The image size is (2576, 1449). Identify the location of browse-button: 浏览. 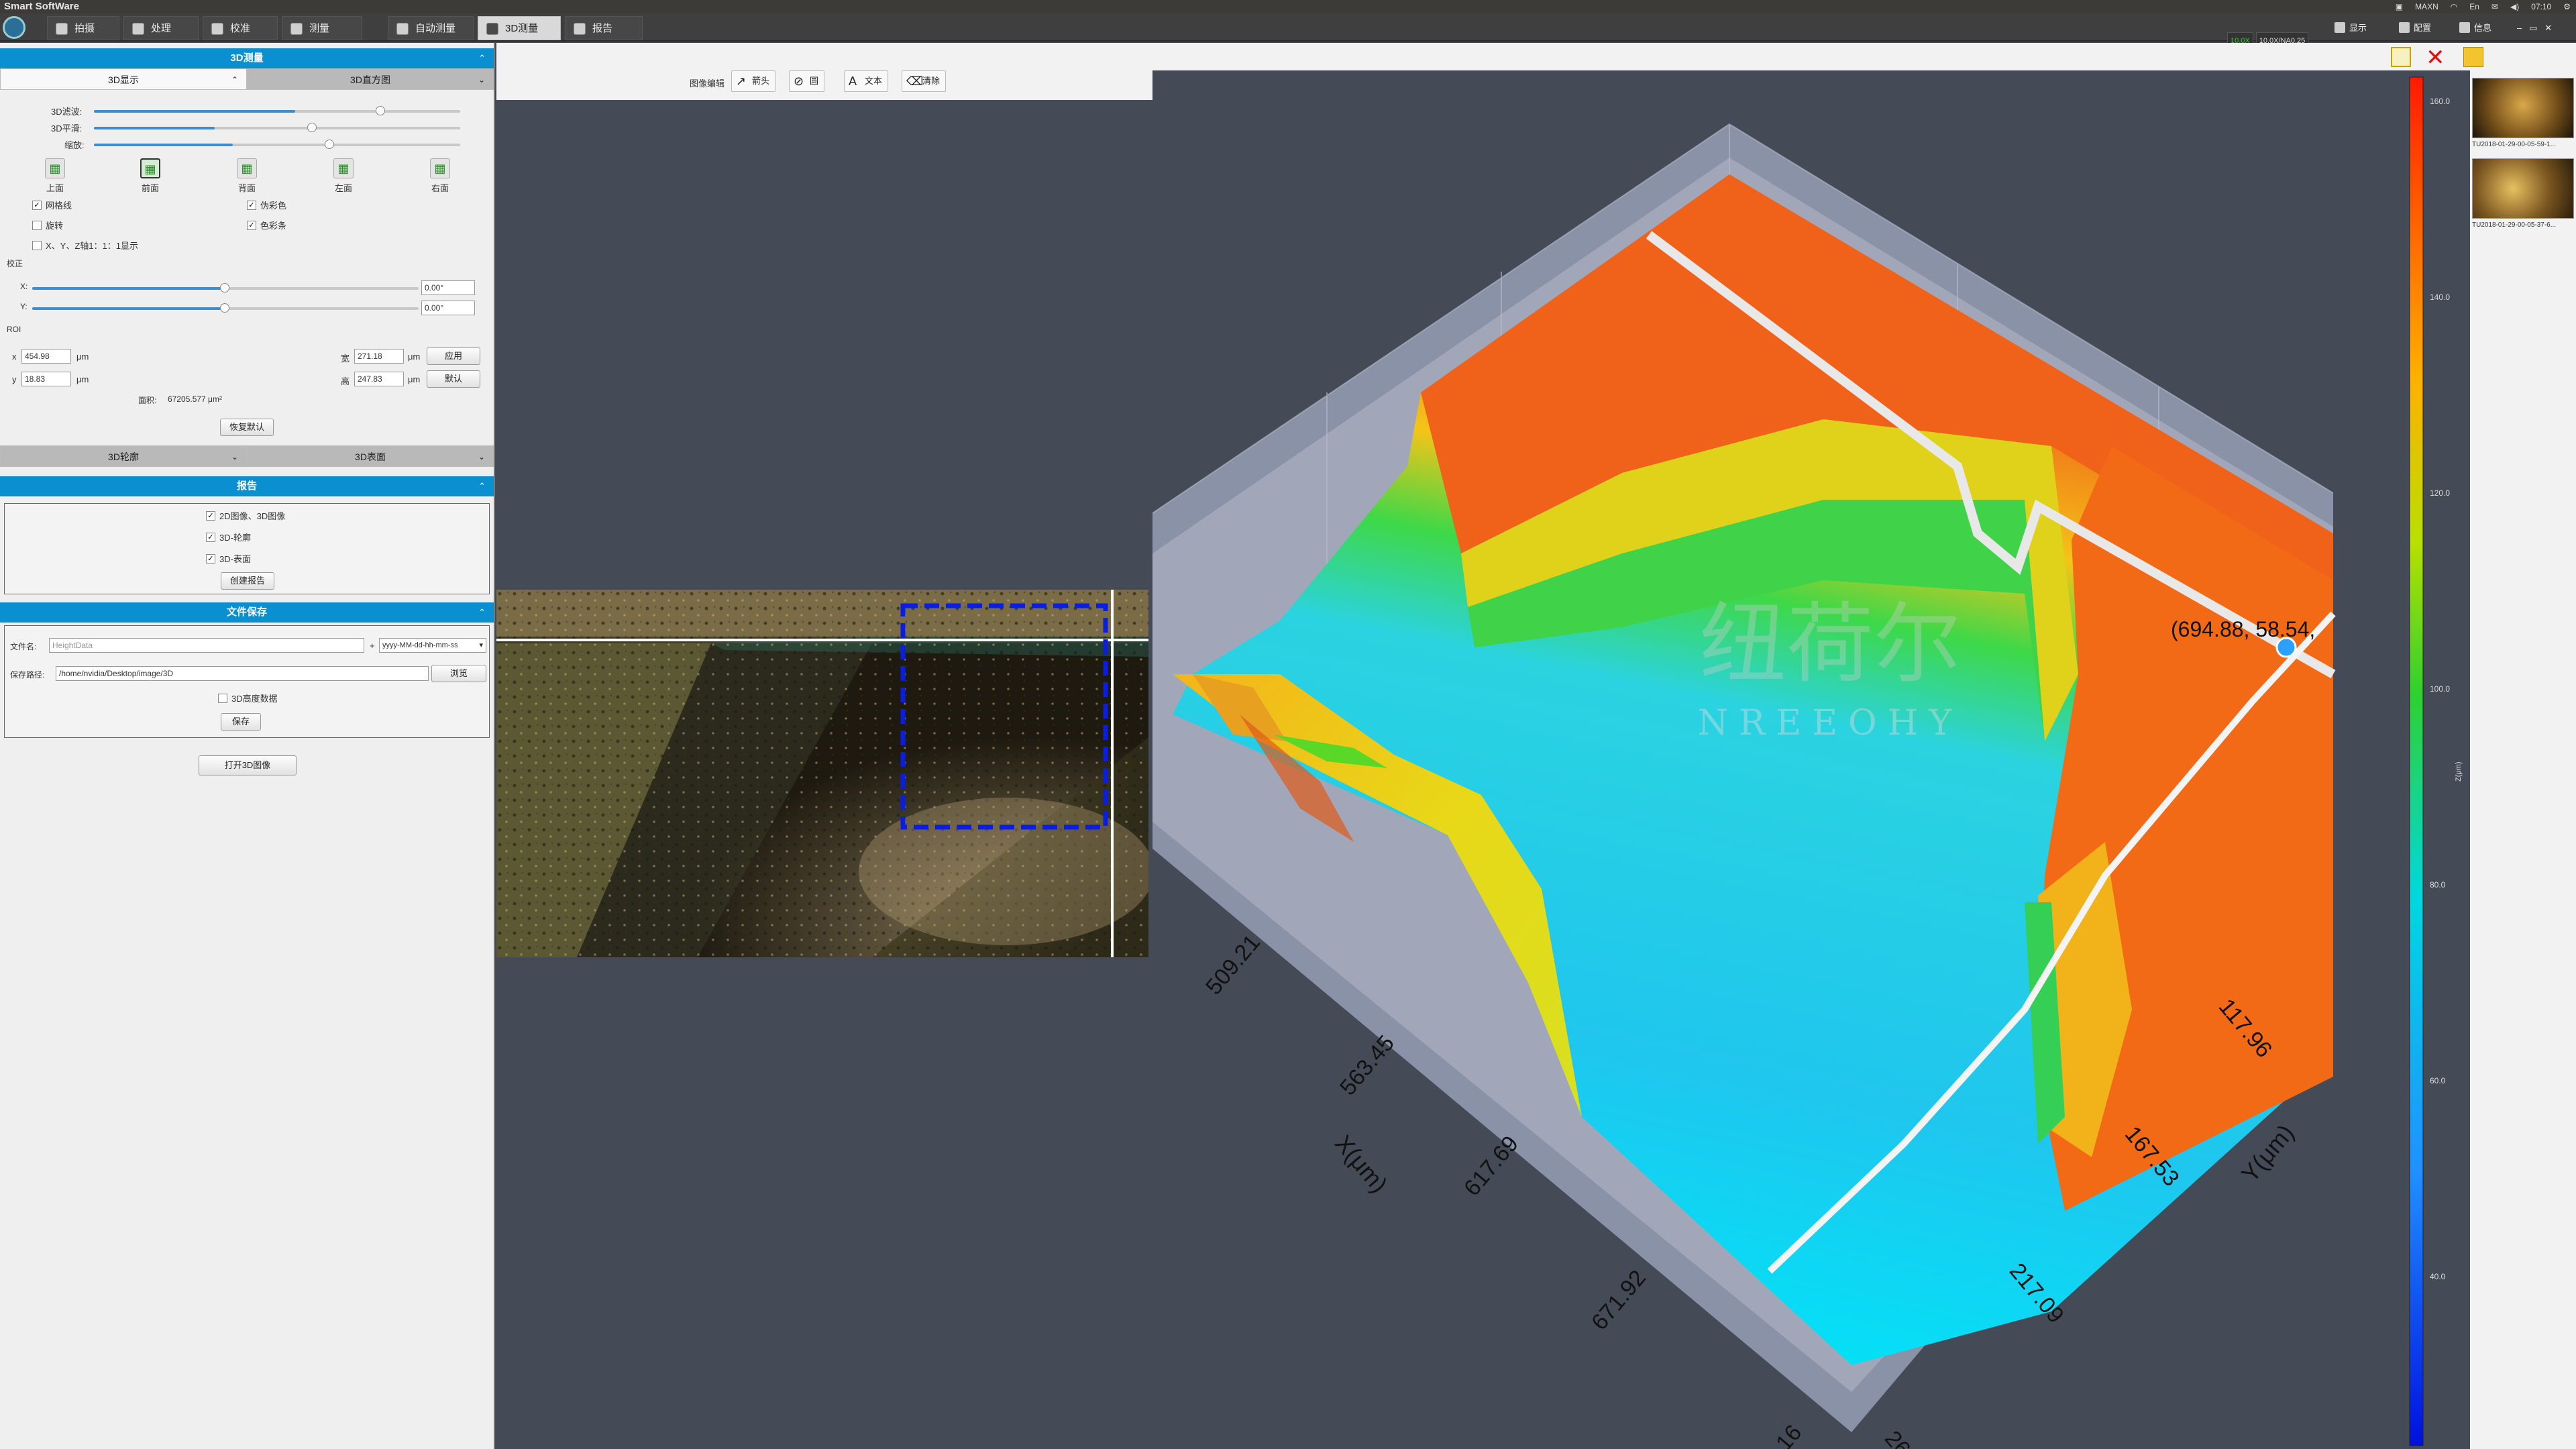
(458, 673).